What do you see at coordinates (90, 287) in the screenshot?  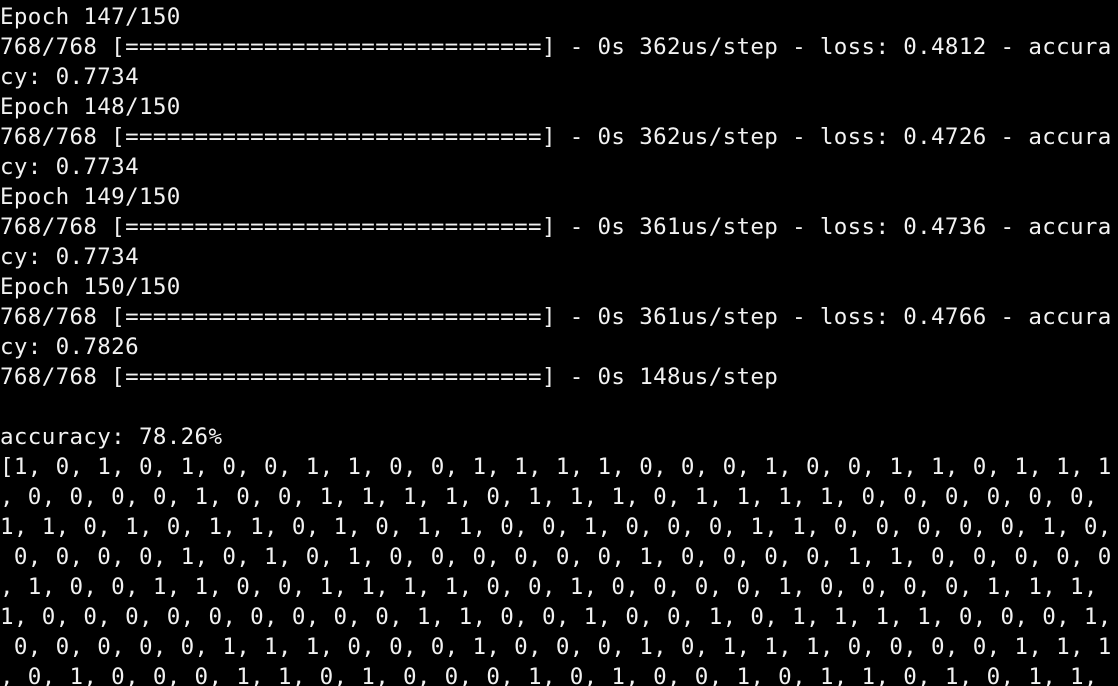 I see `output-line: Epoch 150/150` at bounding box center [90, 287].